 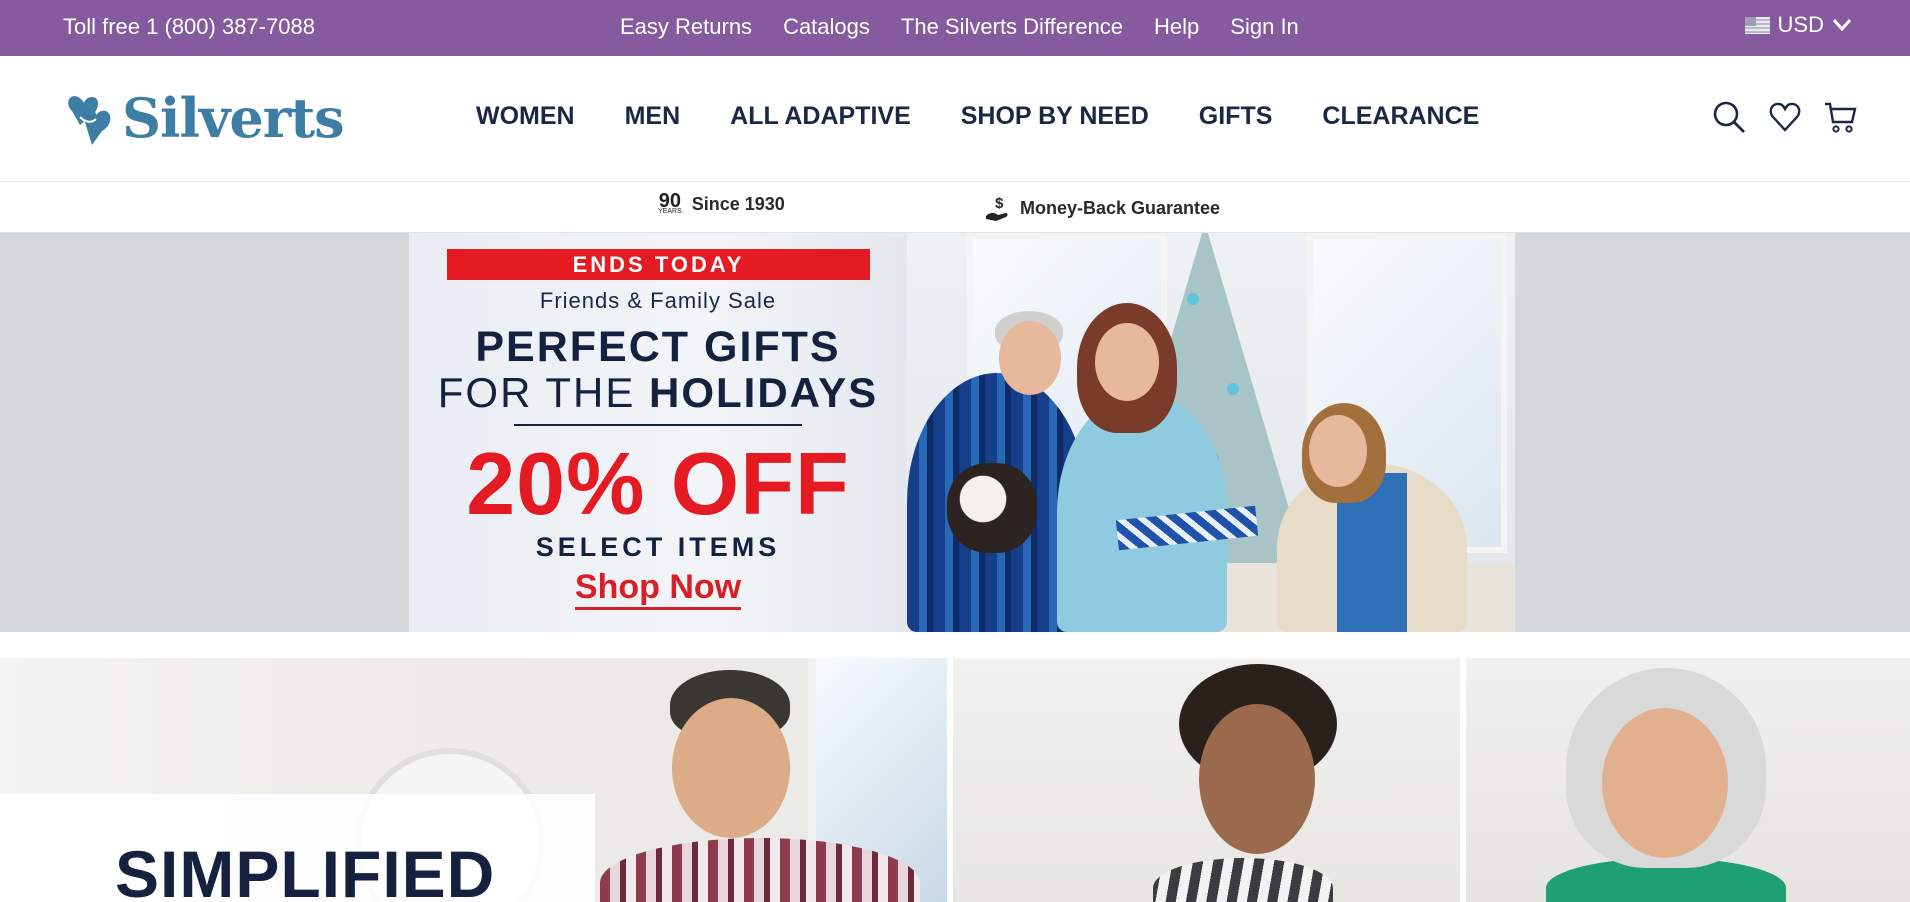 I want to click on young-woman-face, so click(x=1338, y=451).